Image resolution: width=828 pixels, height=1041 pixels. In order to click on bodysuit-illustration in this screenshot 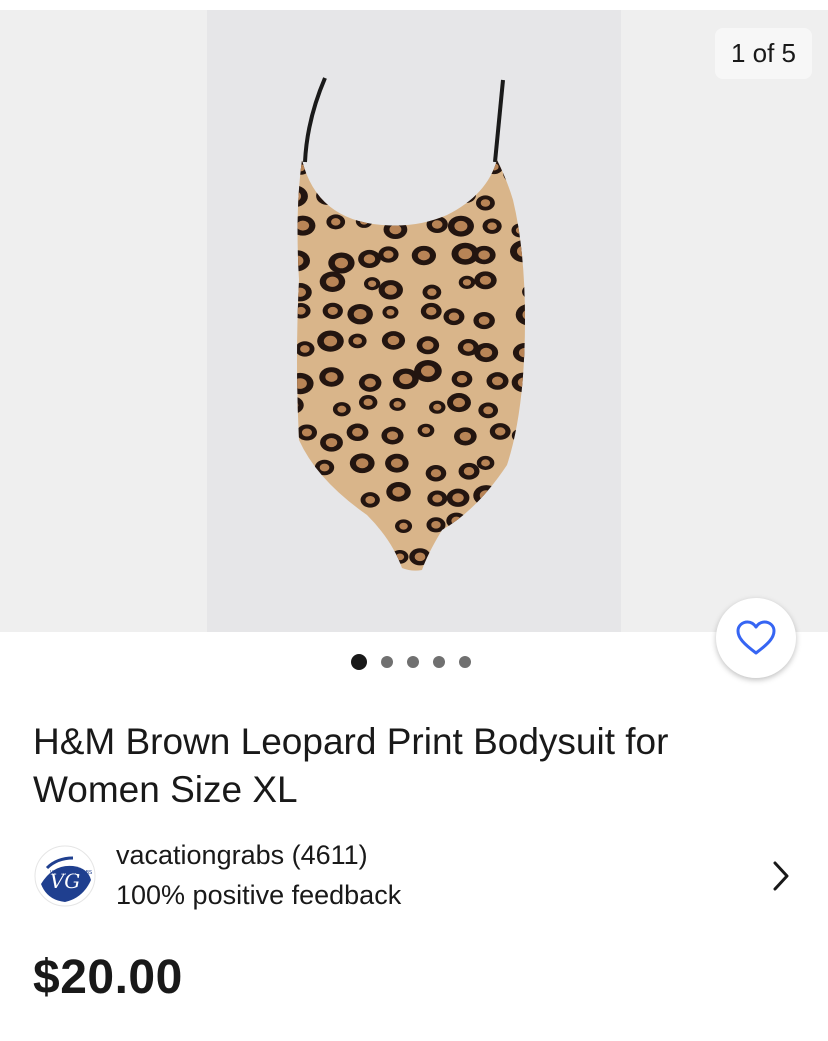, I will do `click(411, 324)`.